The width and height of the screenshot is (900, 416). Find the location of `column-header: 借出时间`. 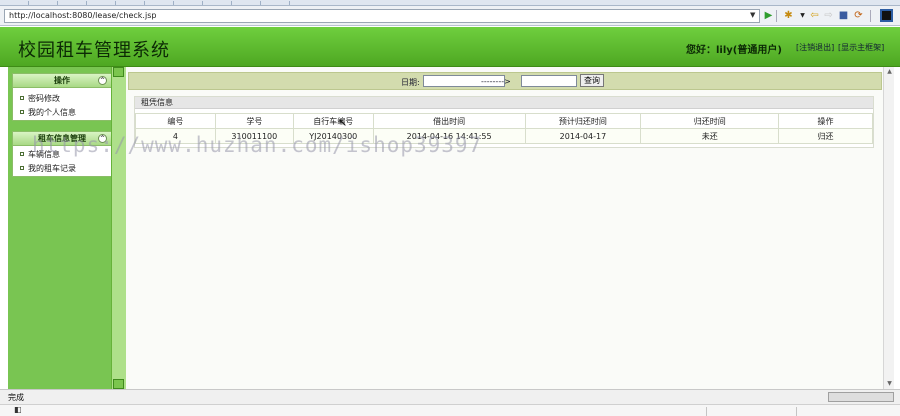

column-header: 借出时间 is located at coordinates (449, 121).